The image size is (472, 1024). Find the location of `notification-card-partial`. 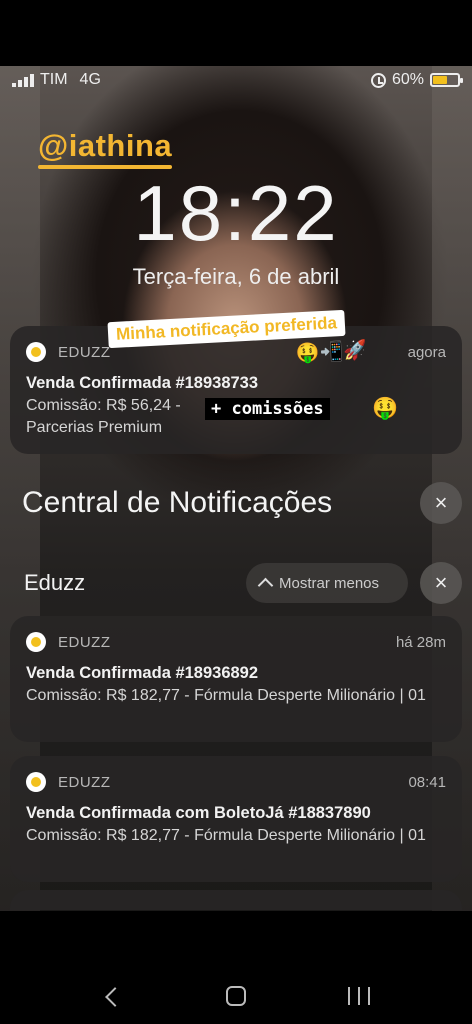

notification-card-partial is located at coordinates (236, 900).